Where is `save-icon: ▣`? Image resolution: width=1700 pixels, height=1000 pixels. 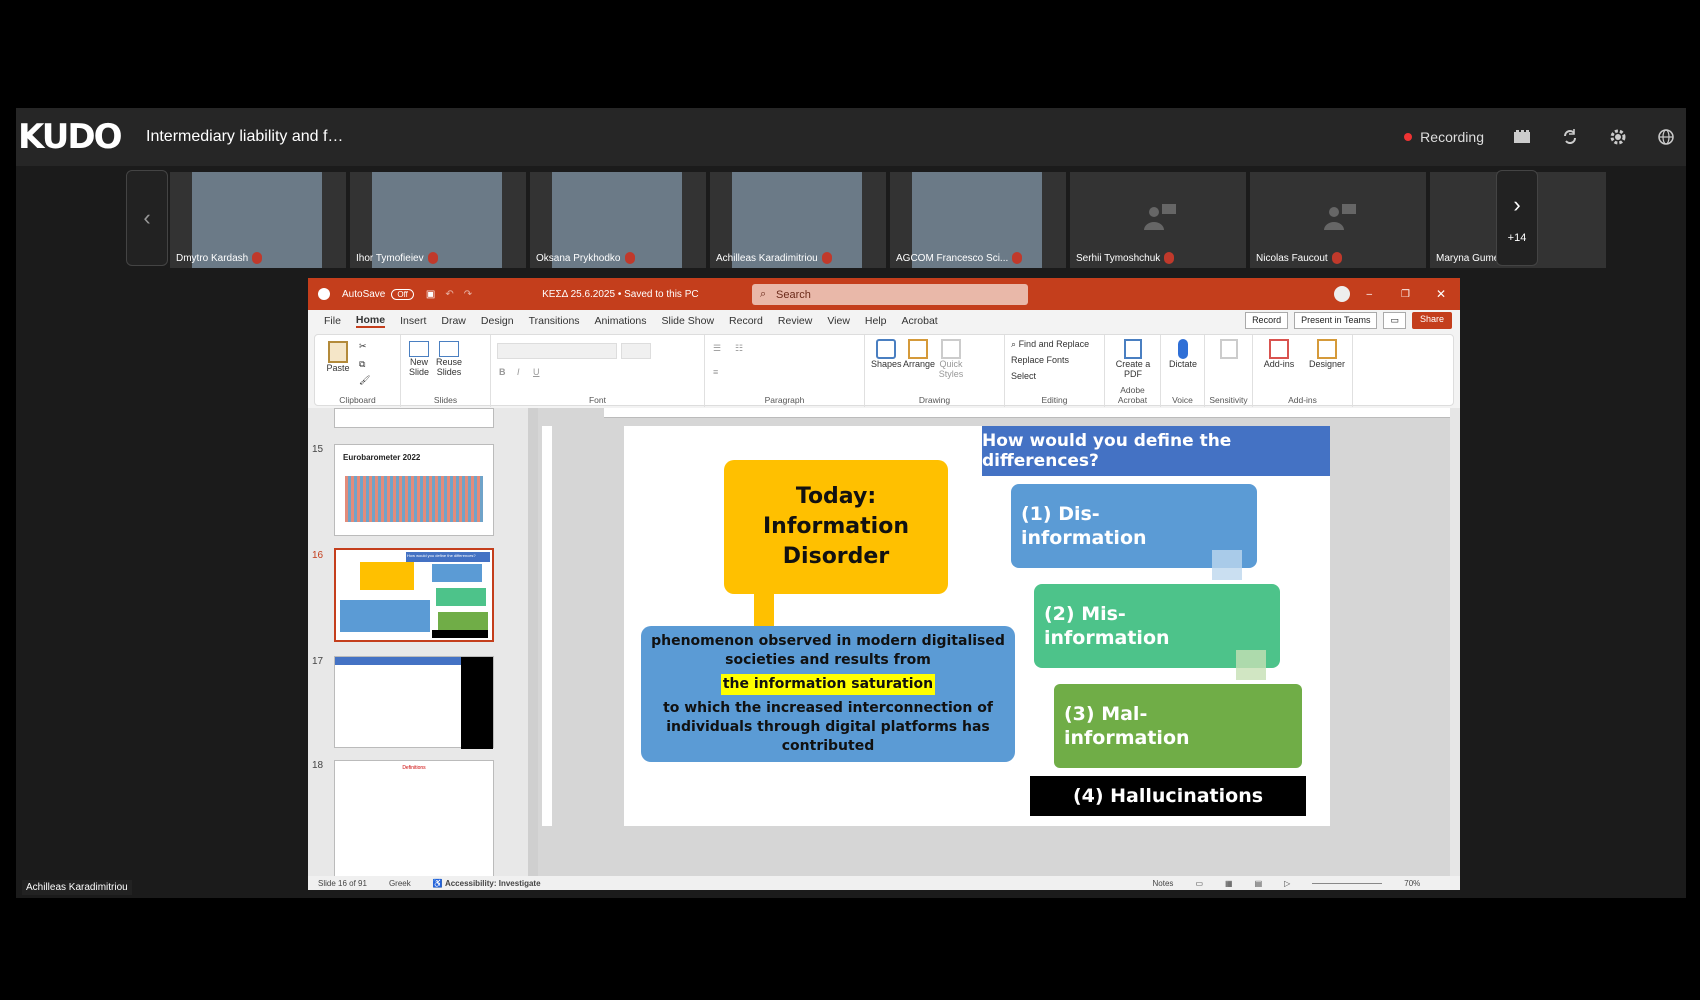
save-icon: ▣ is located at coordinates (430, 294).